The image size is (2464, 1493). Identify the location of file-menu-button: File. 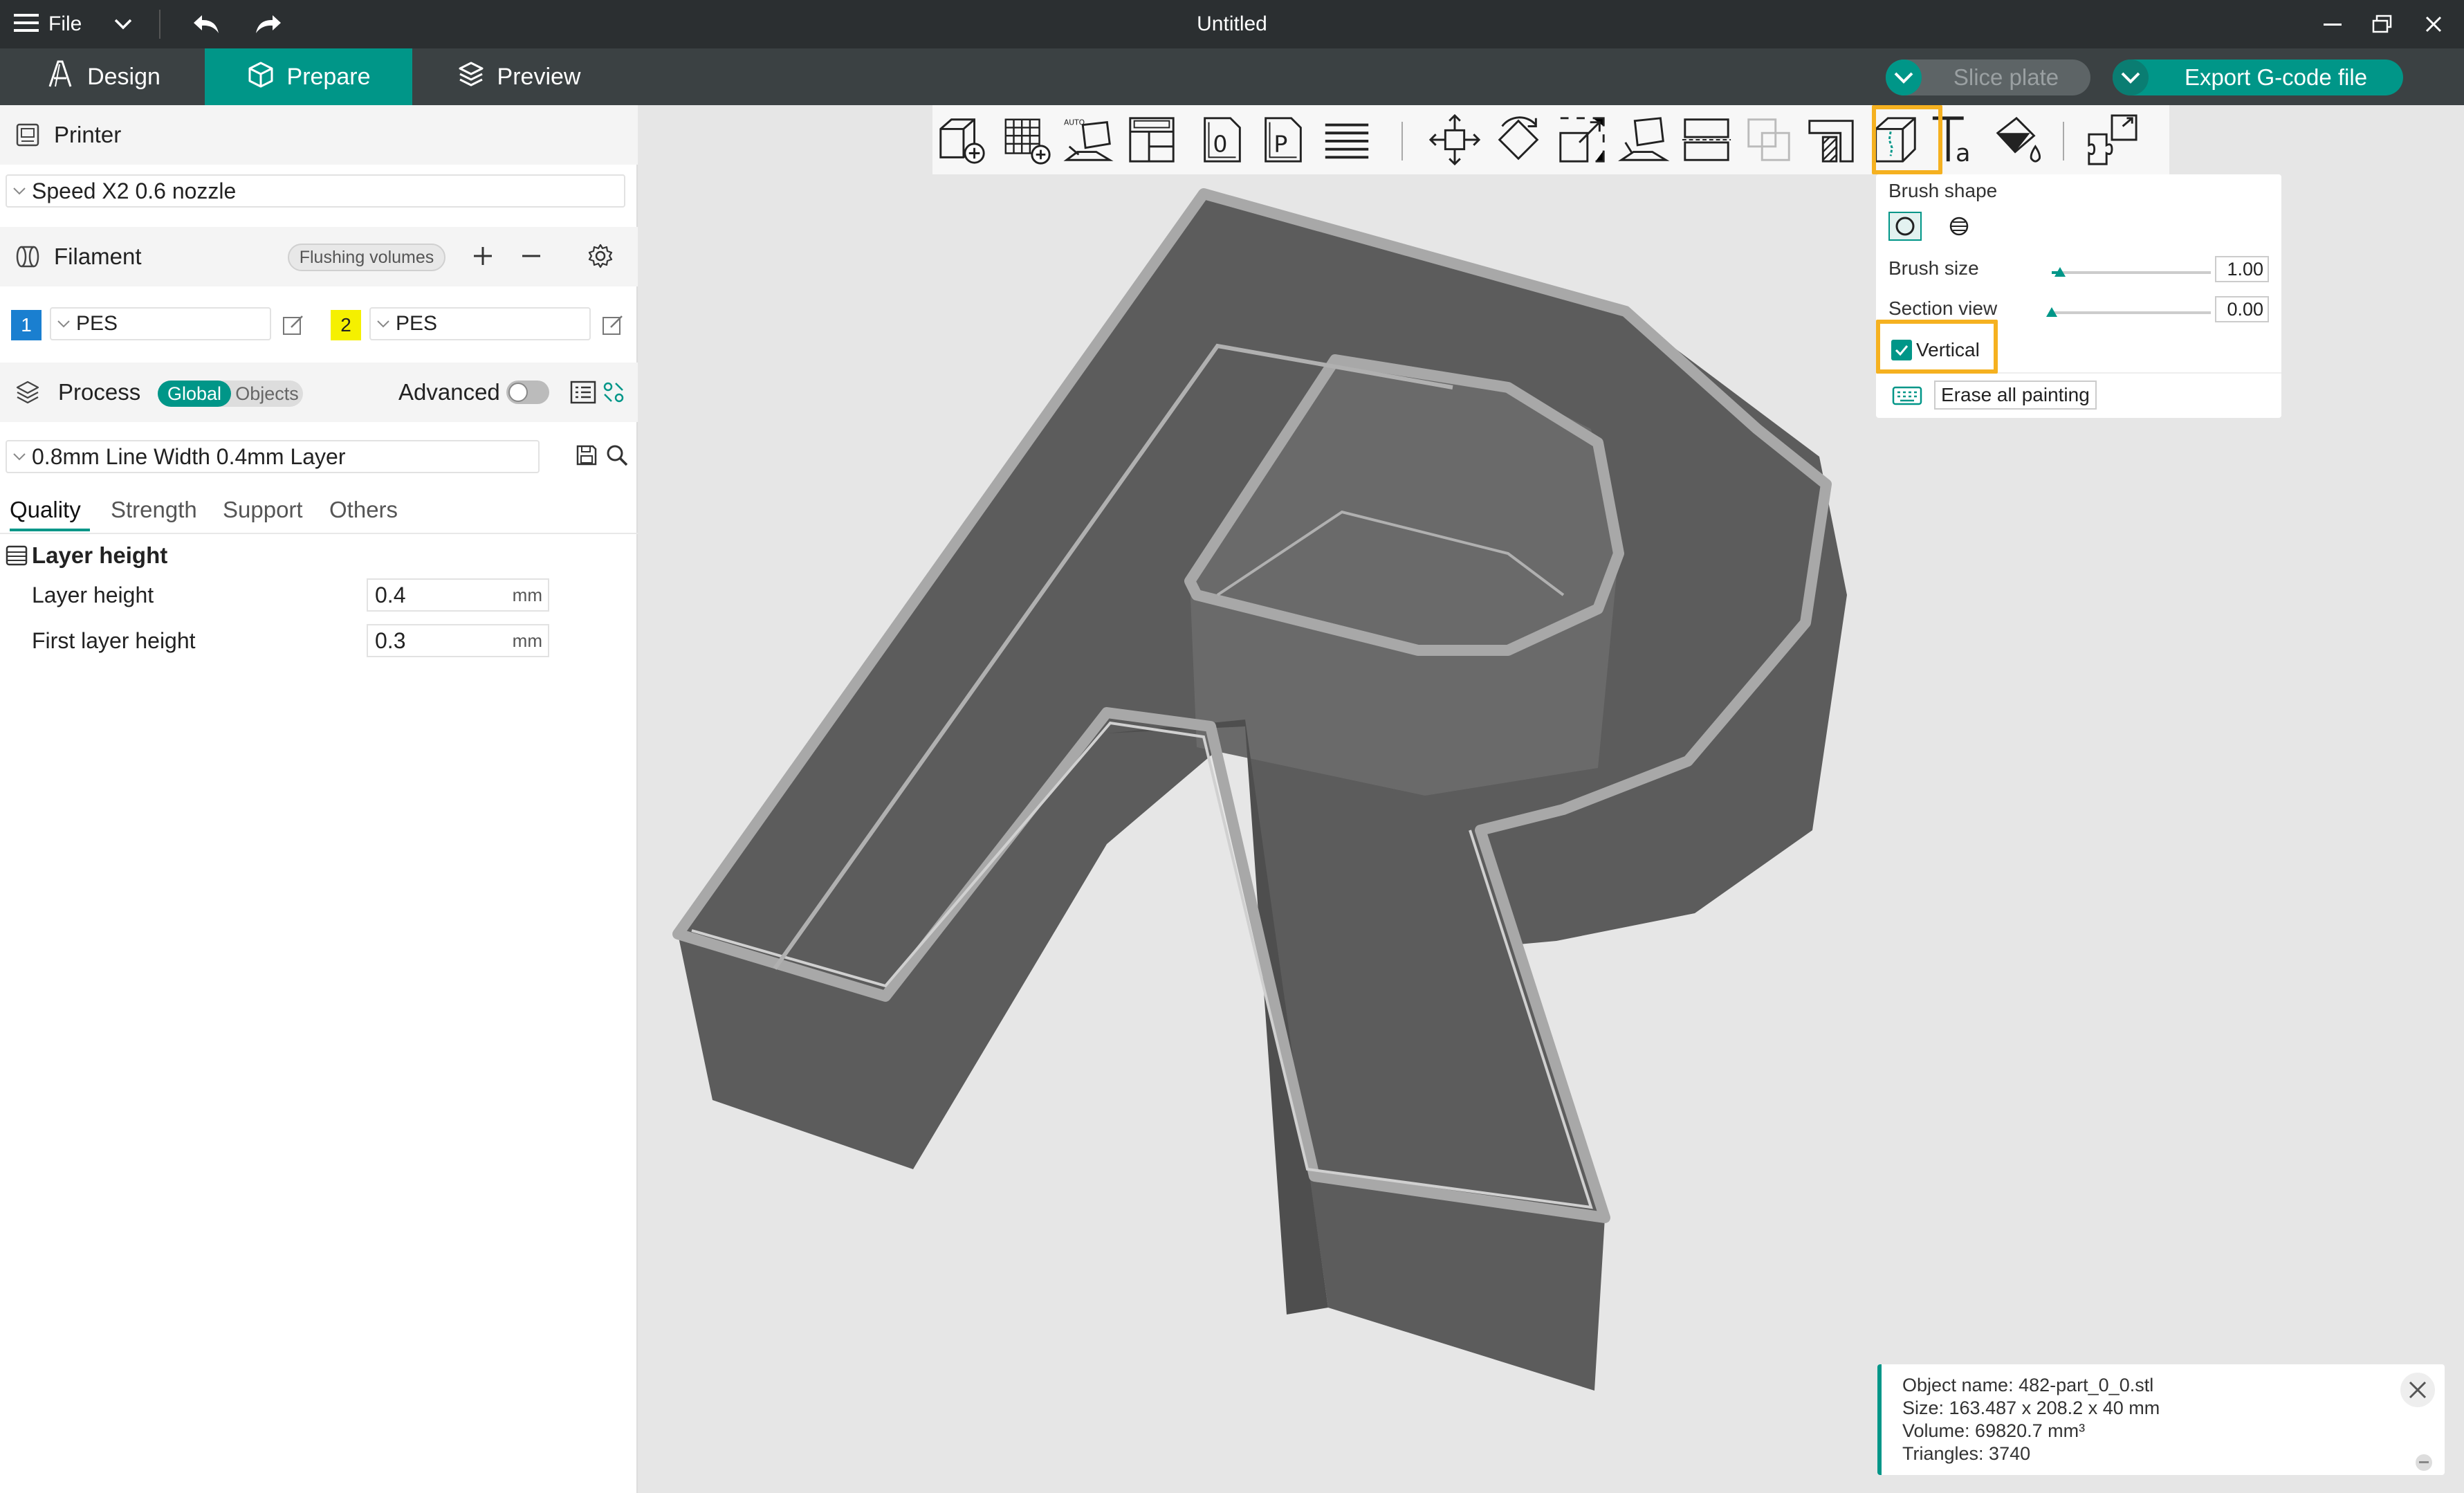
(48, 24).